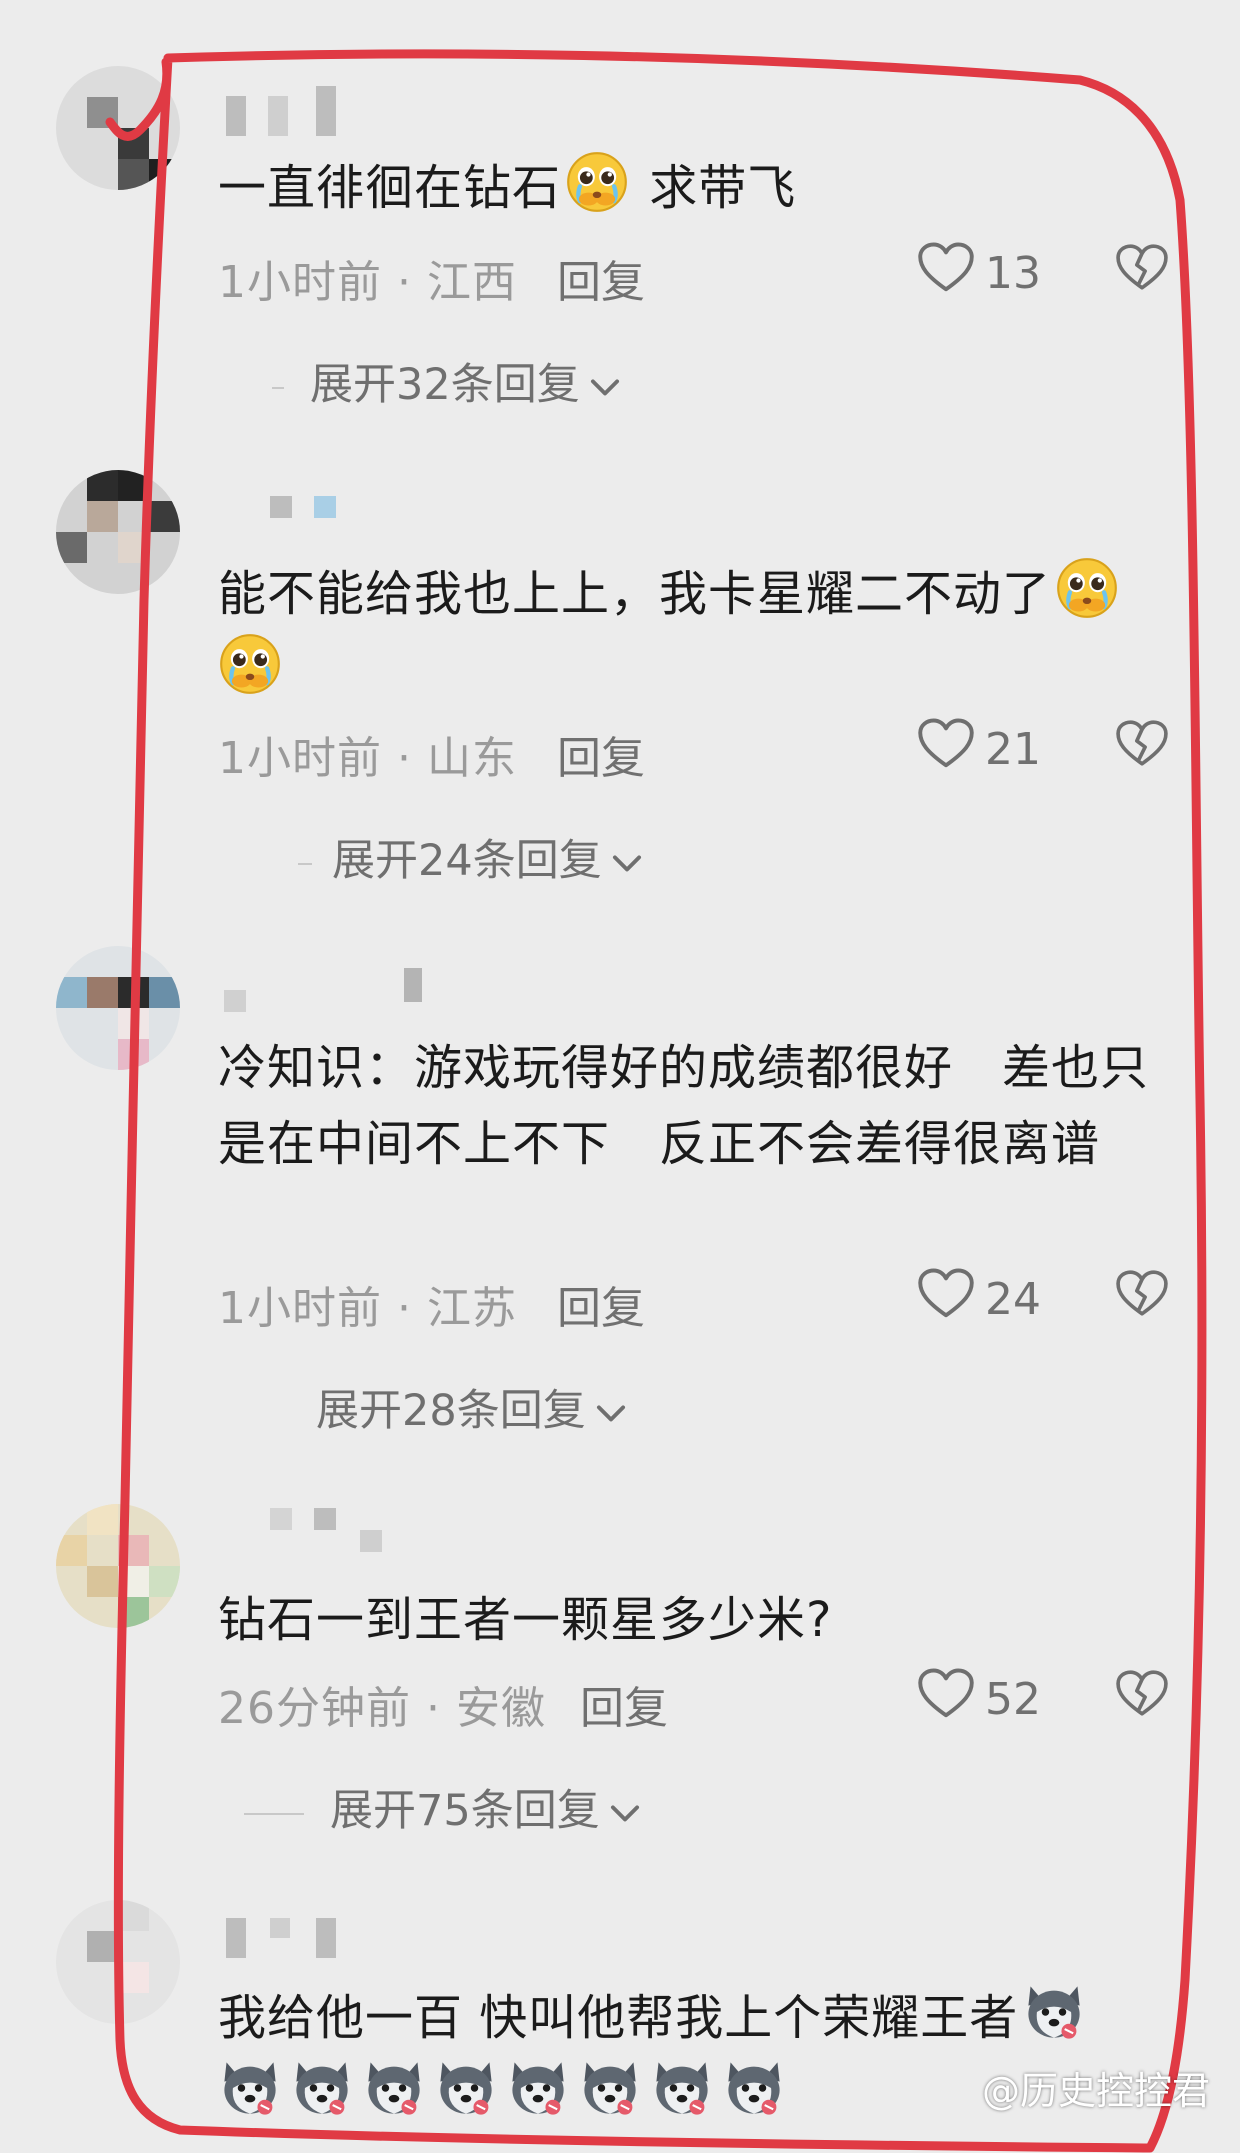  I want to click on comment-text: 一直徘徊在钻石 求带飞, so click(698, 188).